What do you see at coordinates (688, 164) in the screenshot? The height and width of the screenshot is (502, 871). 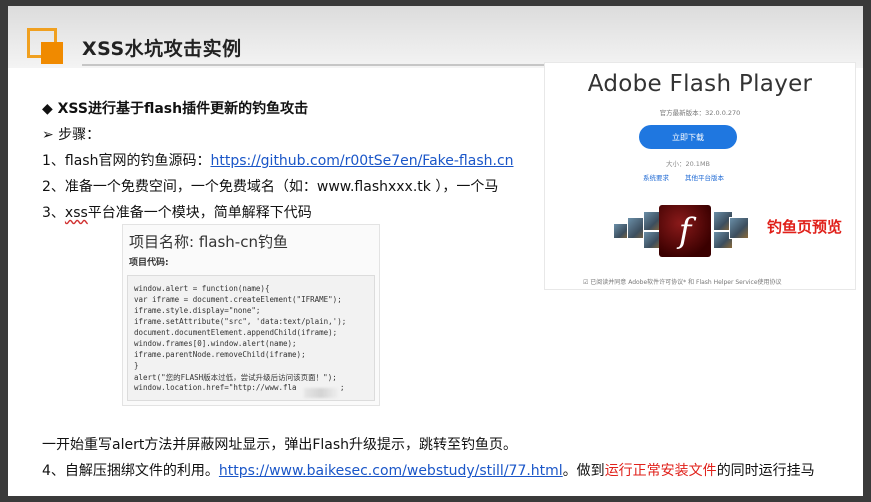 I see `flash-size: 大小：20.1MB` at bounding box center [688, 164].